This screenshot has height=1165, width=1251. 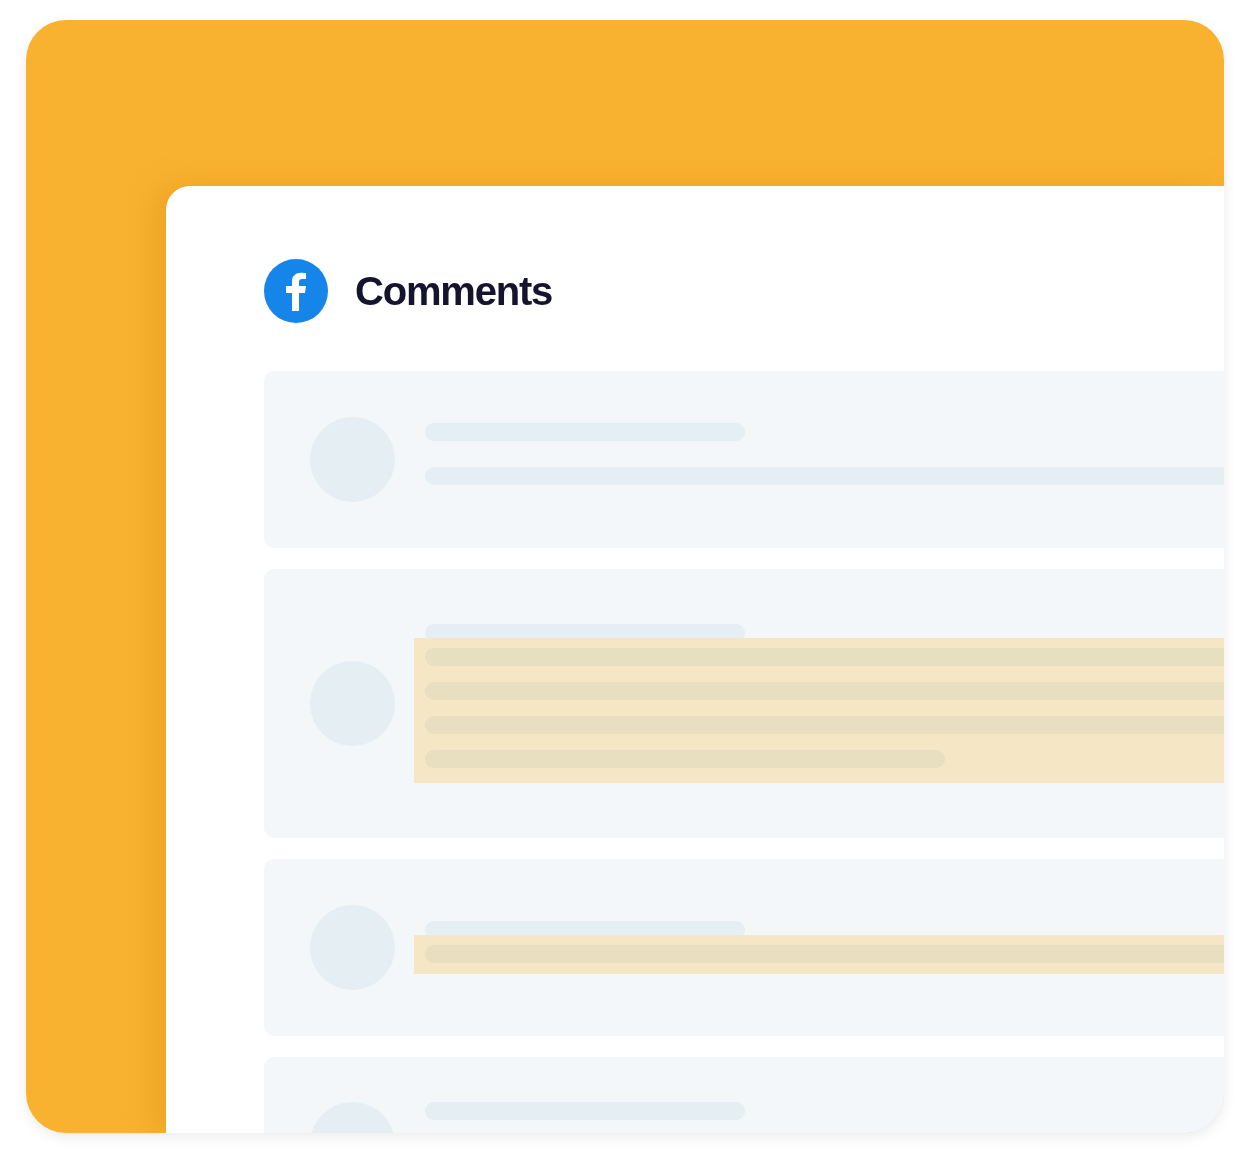 What do you see at coordinates (296, 291) in the screenshot?
I see `facebook-icon` at bounding box center [296, 291].